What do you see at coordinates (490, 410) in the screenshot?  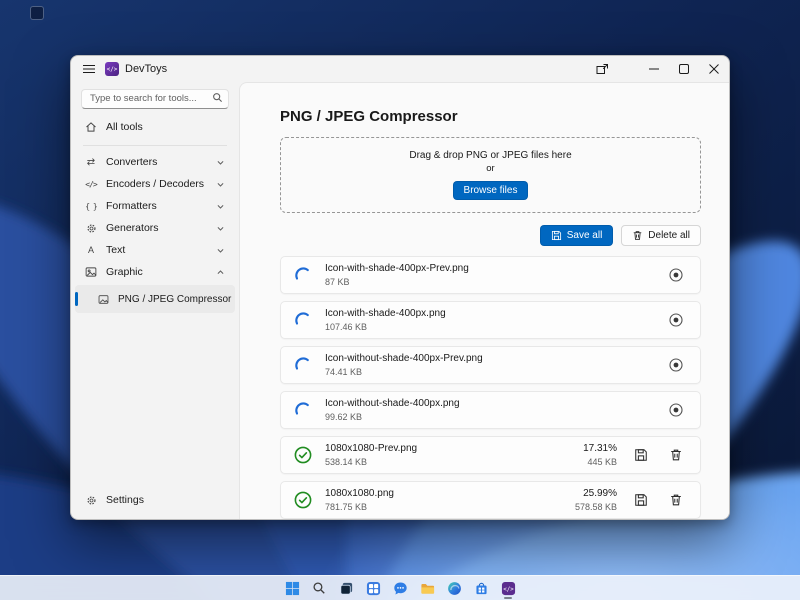 I see `file-row: Icon-without-shade-400px.png 99.62 KB` at bounding box center [490, 410].